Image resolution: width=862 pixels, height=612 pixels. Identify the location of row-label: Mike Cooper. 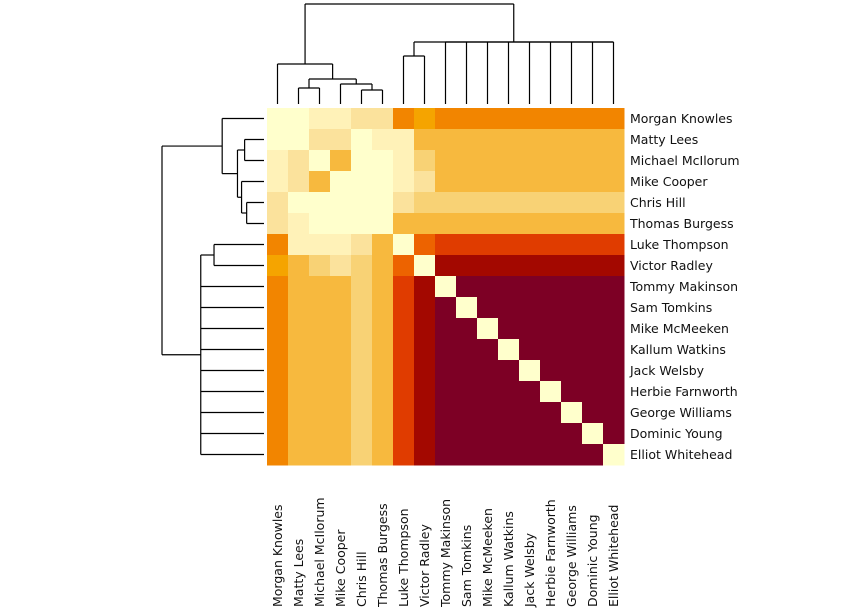
(669, 181).